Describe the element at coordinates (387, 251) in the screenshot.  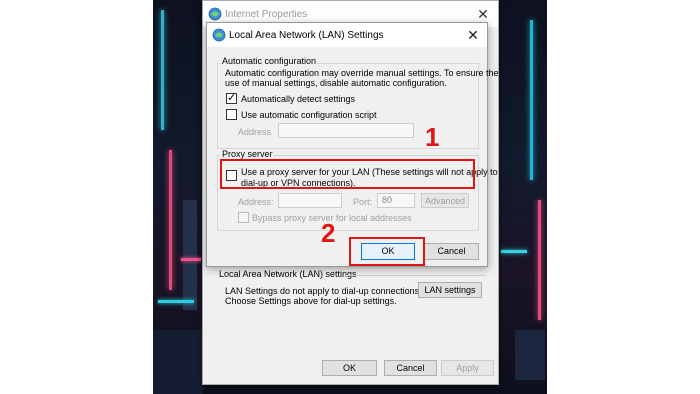
I see `highlight-box-ok` at that location.